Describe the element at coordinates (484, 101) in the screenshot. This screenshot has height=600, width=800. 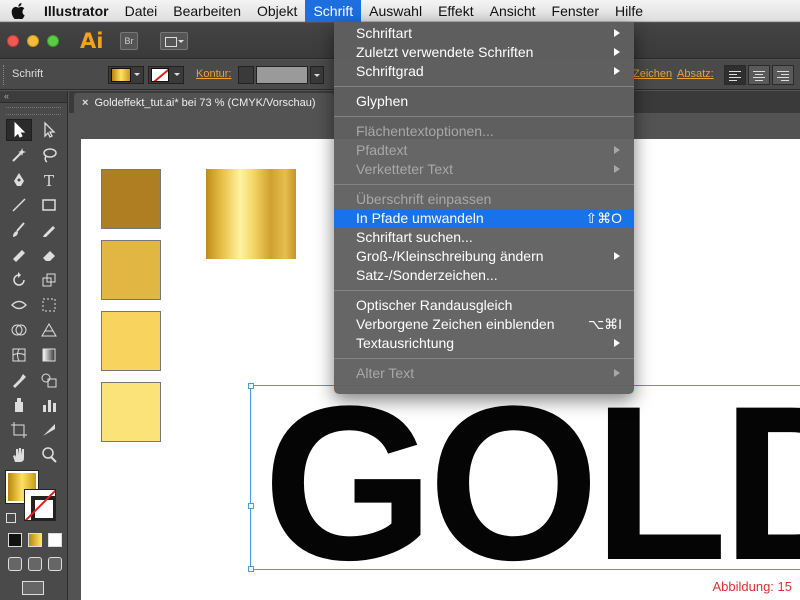
I see `menu-item-glyphen: Glyphen` at that location.